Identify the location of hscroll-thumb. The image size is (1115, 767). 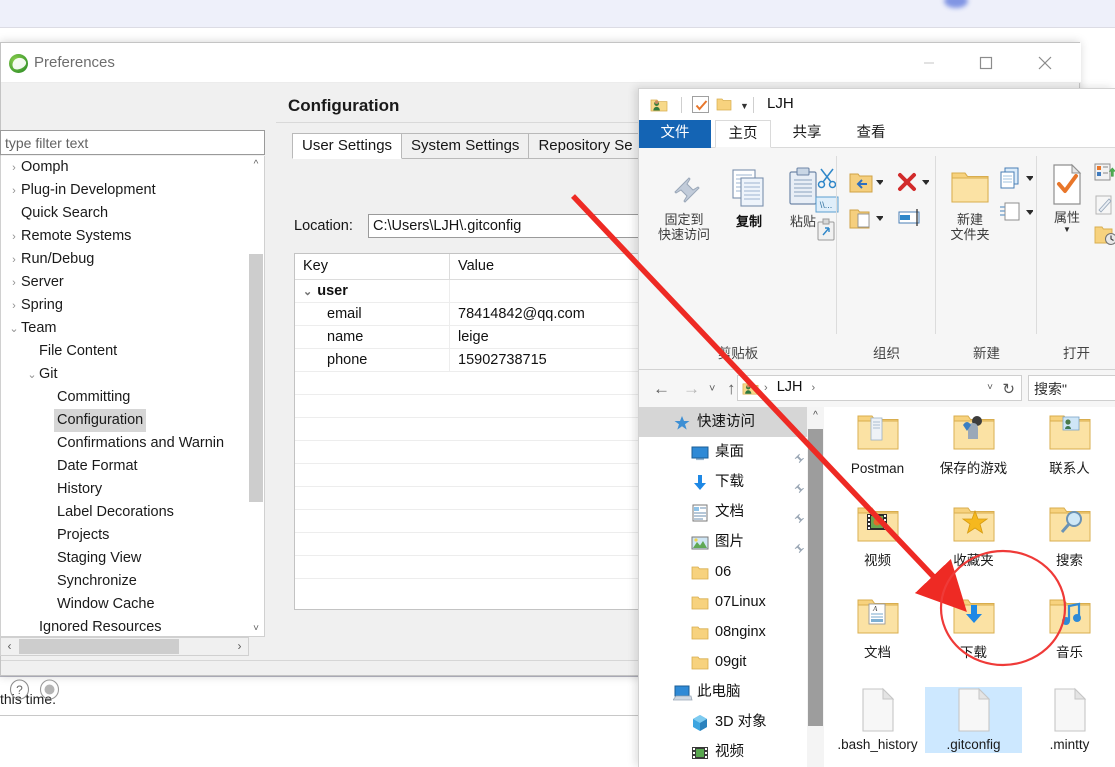
(99, 646).